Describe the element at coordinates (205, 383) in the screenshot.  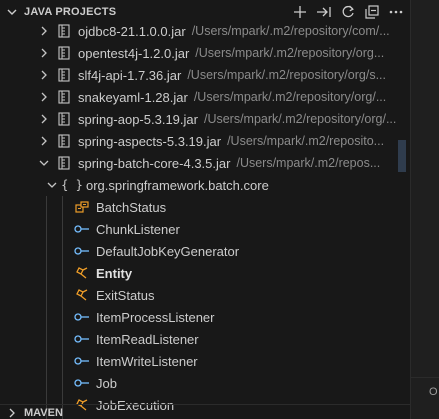
I see `tree-item-class: Job` at that location.